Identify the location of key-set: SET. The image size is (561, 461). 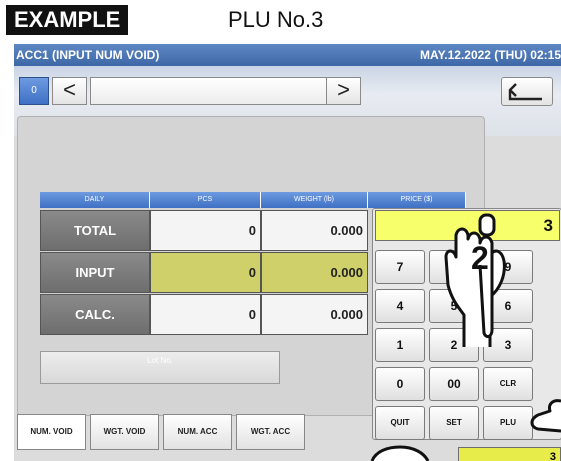
(454, 423).